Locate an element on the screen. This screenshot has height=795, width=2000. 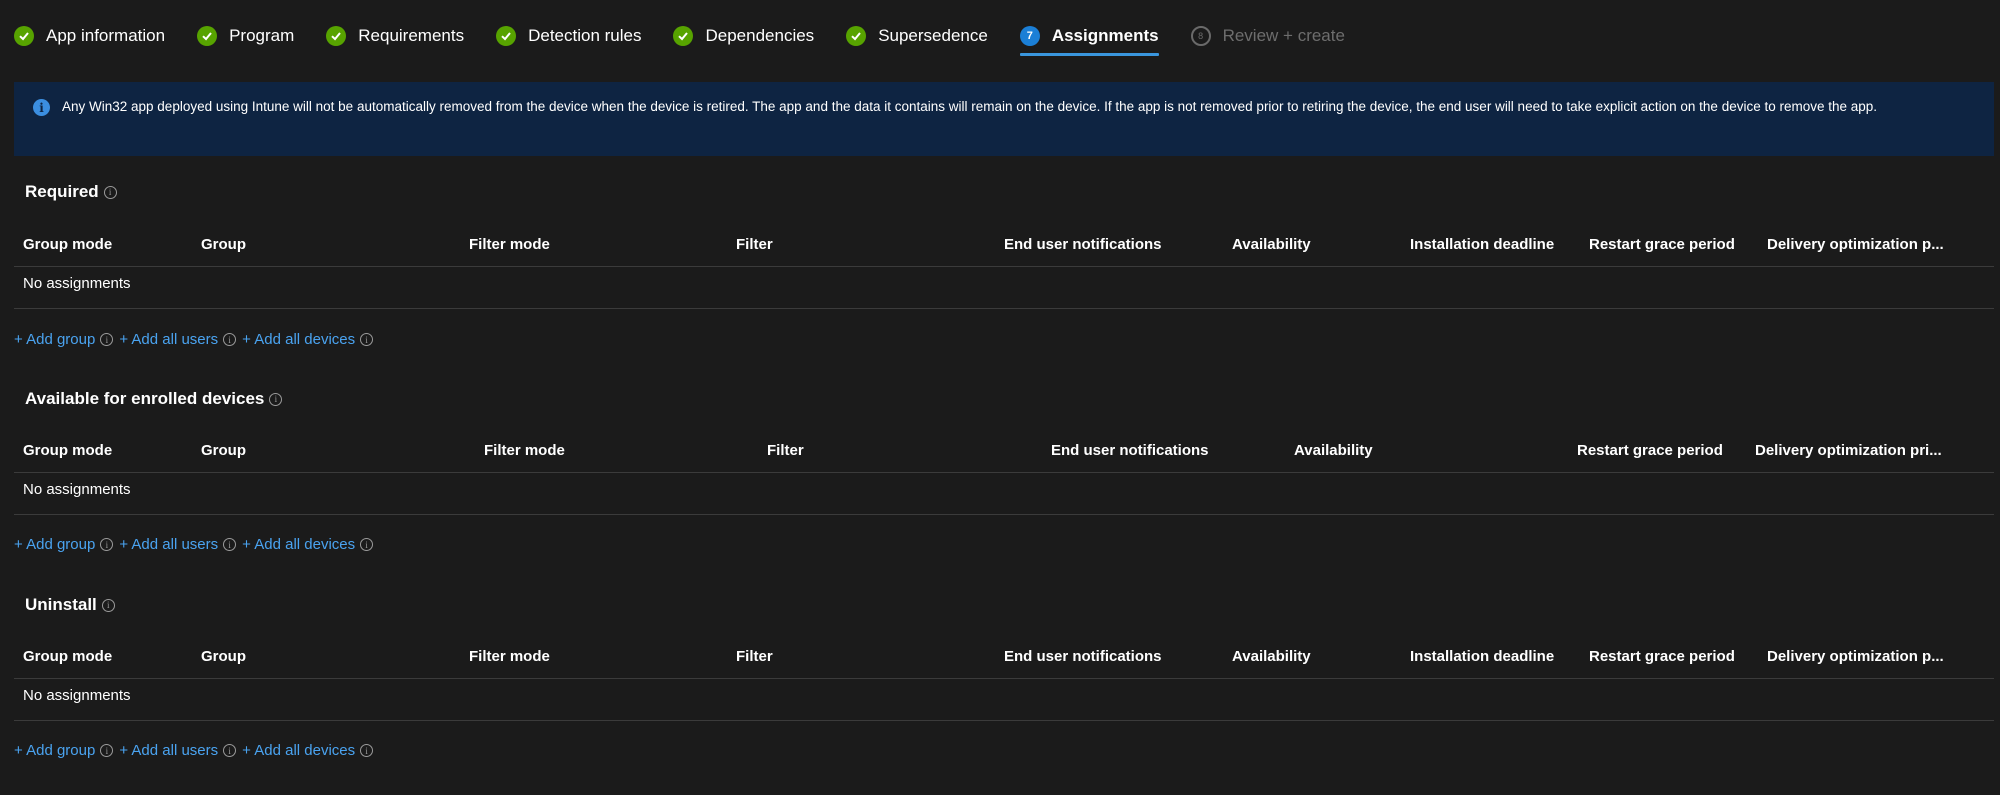
info-icon: i is located at coordinates (41, 107).